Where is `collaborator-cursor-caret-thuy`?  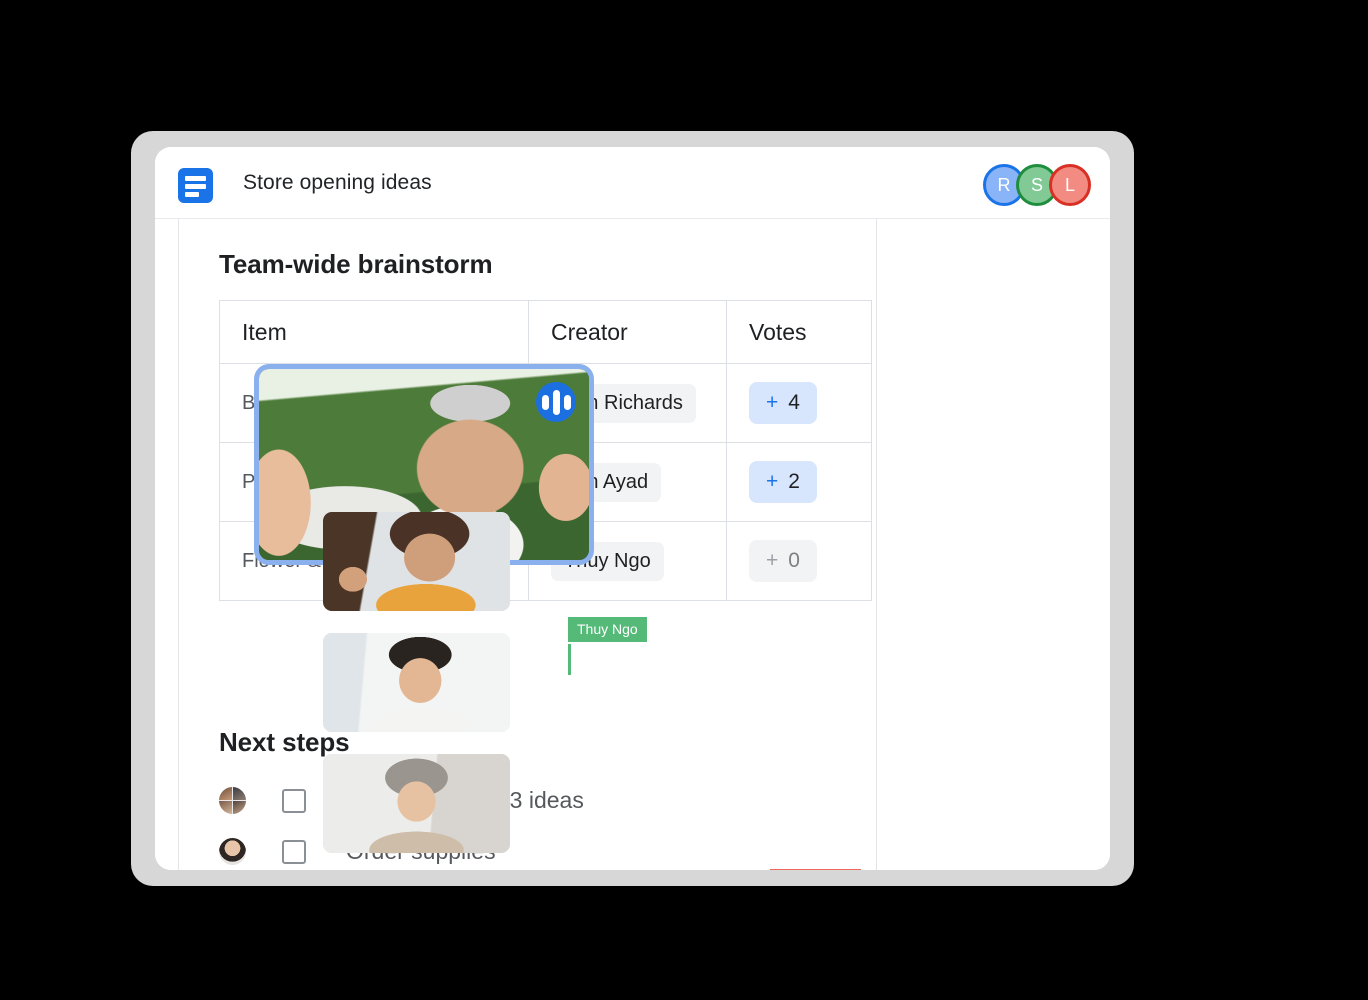 collaborator-cursor-caret-thuy is located at coordinates (569, 659).